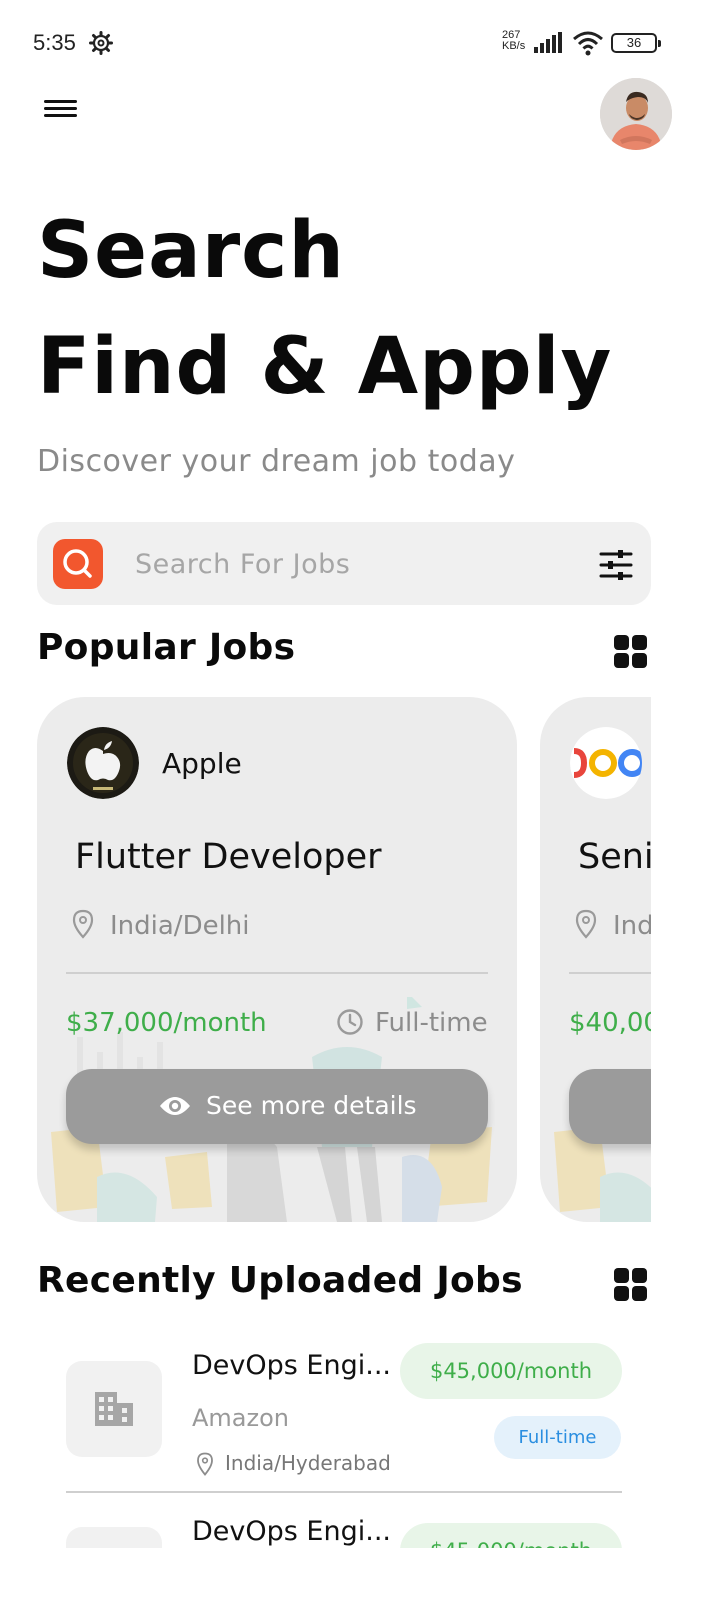 This screenshot has height=1600, width=702. What do you see at coordinates (350, 564) in the screenshot?
I see `search-input` at bounding box center [350, 564].